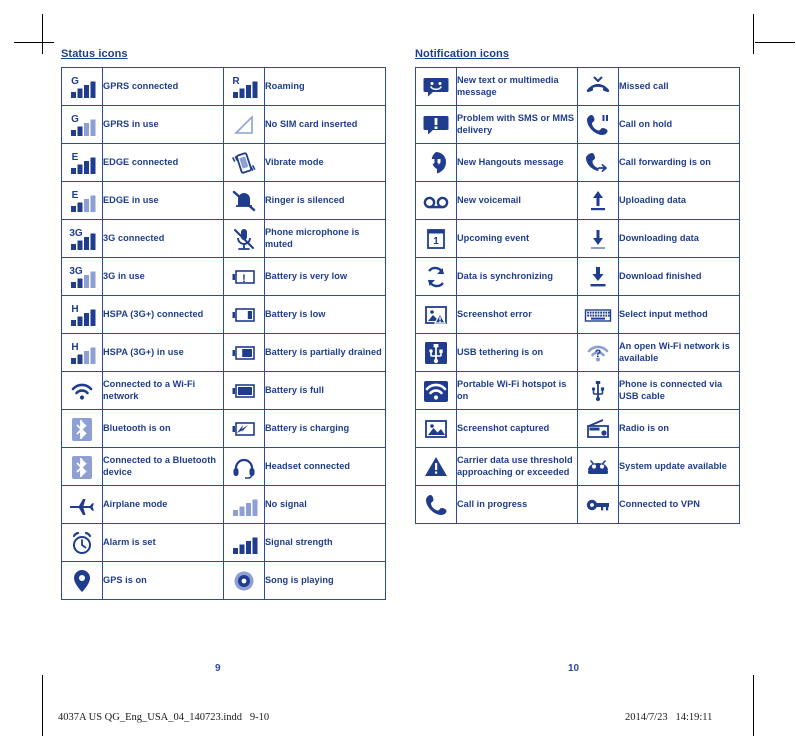  I want to click on signal-3g-in-use-icon: 3G, so click(82, 276).